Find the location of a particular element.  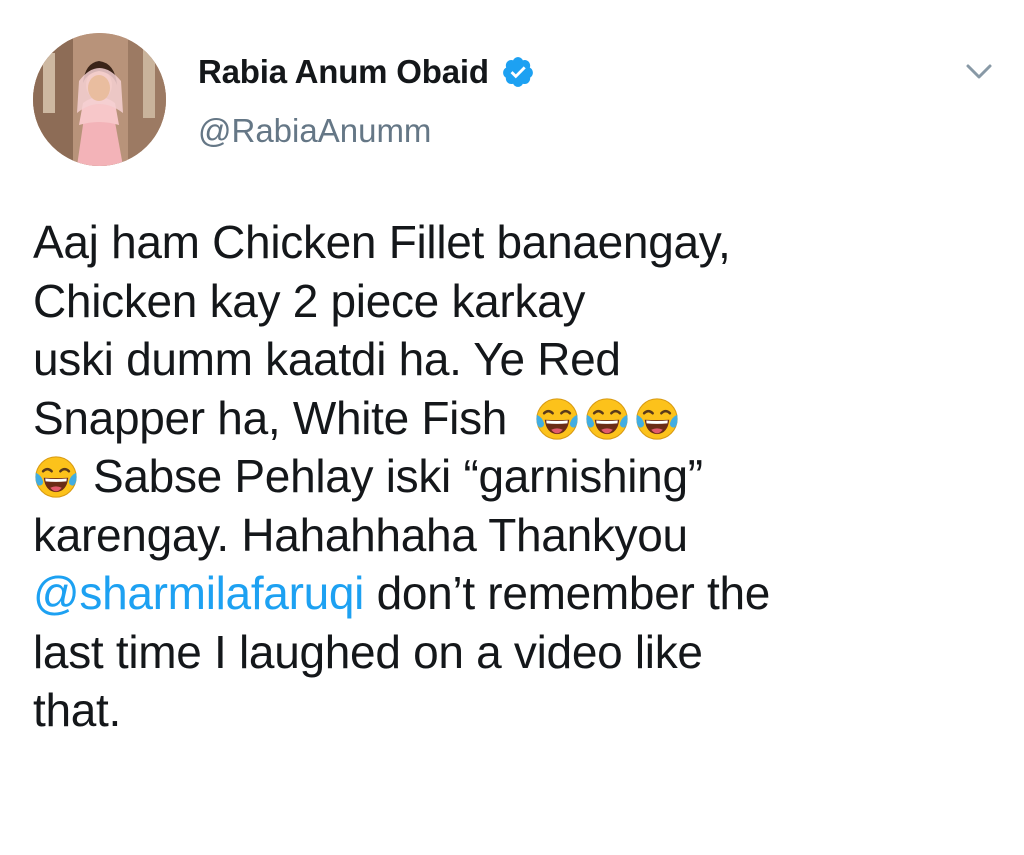

author-name-row: Rabia Anum Obaid is located at coordinates (366, 72).